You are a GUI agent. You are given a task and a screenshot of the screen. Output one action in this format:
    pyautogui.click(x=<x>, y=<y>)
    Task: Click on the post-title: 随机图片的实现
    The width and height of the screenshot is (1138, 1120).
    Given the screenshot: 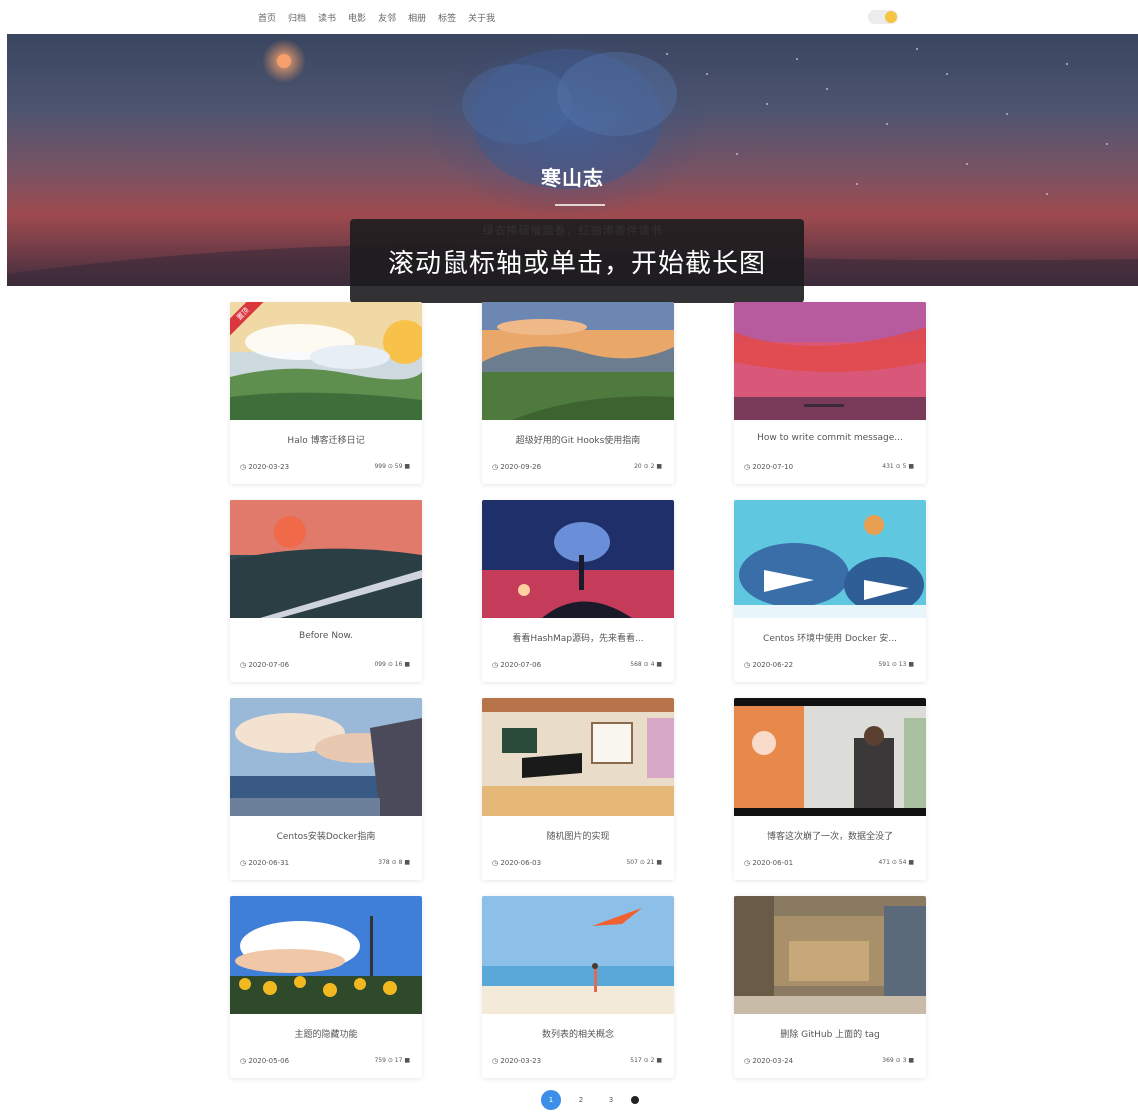 What is the action you would take?
    pyautogui.click(x=578, y=835)
    